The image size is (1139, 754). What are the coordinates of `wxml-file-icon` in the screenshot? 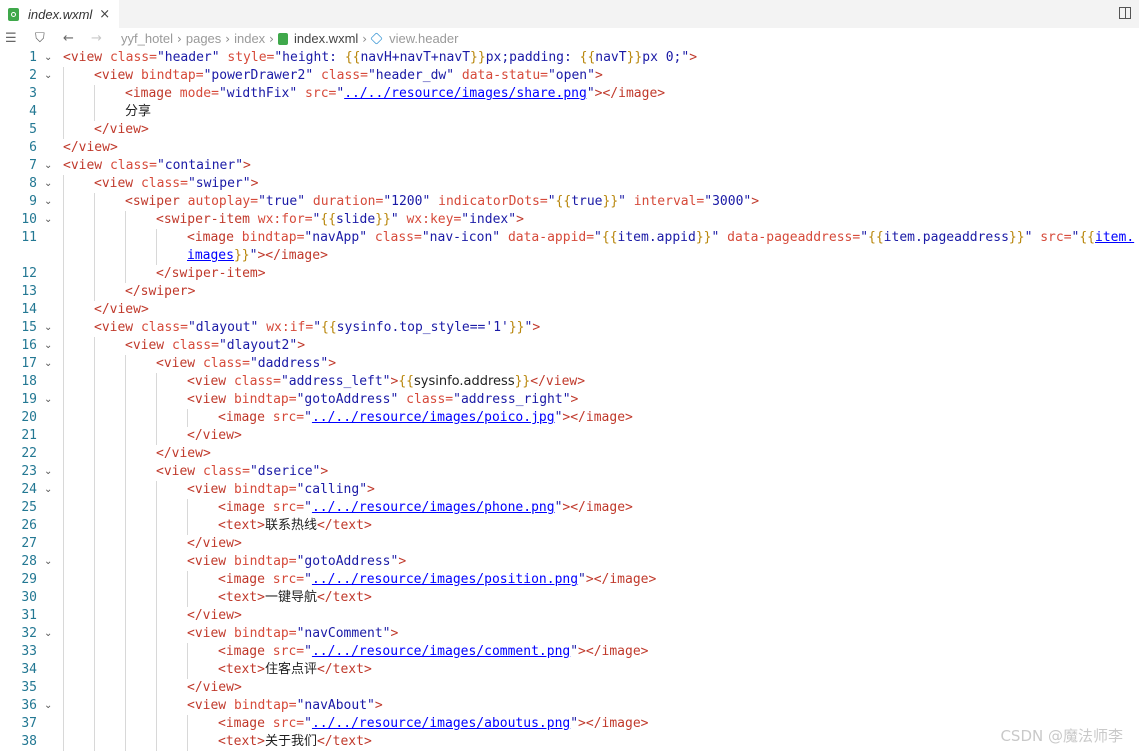 It's located at (282, 38).